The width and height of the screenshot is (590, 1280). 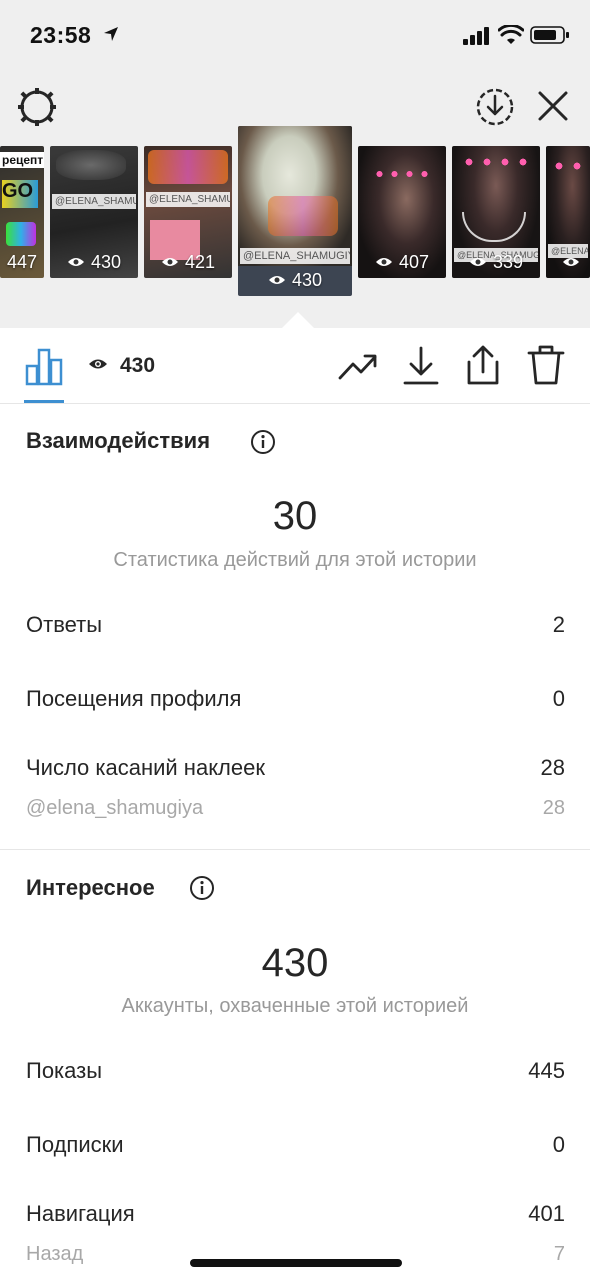 What do you see at coordinates (558, 698) in the screenshot?
I see `profile-visits-value: 0` at bounding box center [558, 698].